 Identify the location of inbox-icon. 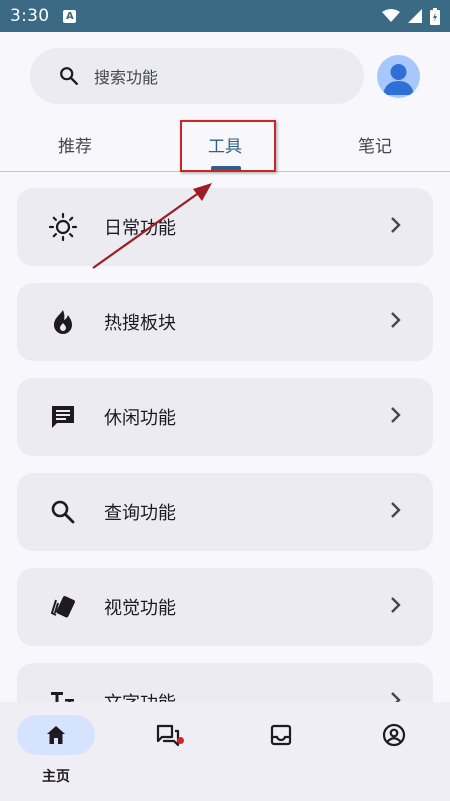
(281, 735).